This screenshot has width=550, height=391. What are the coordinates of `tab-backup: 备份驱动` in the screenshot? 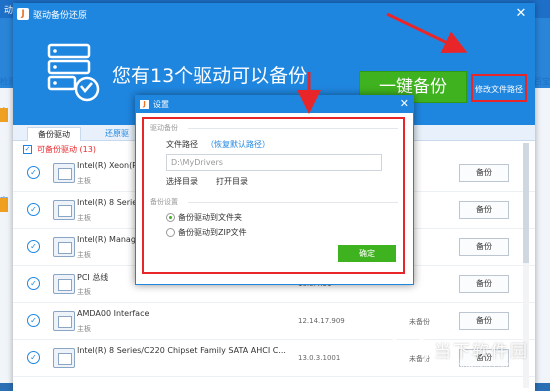 It's located at (54, 134).